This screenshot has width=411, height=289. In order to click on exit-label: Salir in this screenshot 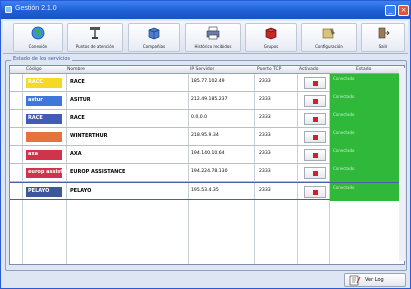, I will do `click(383, 46)`.